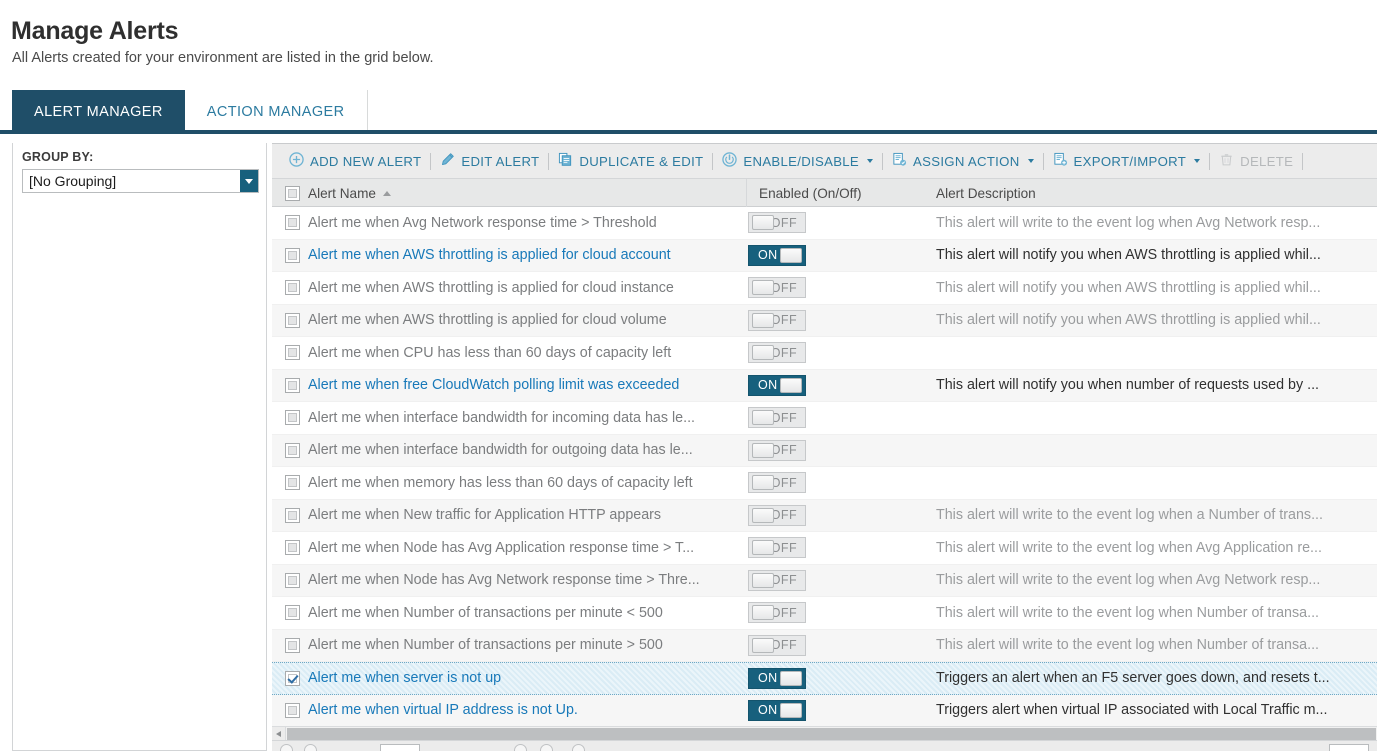  Describe the element at coordinates (688, 132) in the screenshot. I see `tab-underline` at that location.